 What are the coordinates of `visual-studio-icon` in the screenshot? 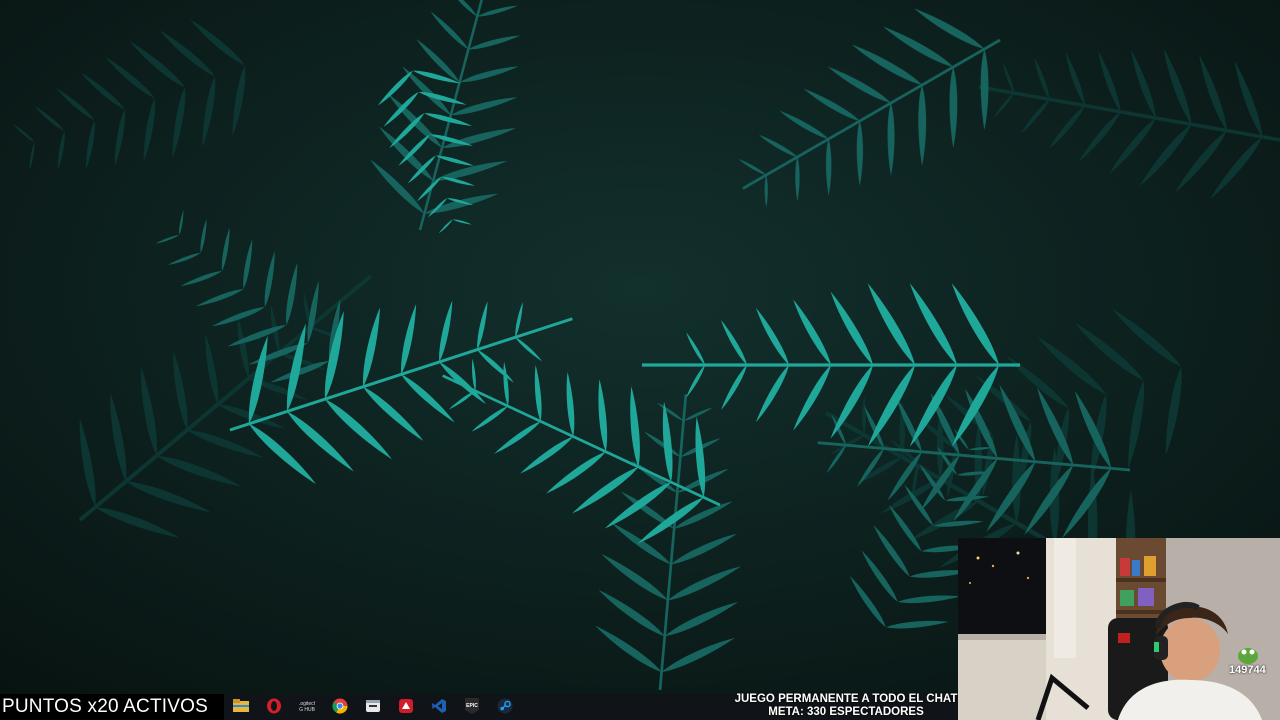 It's located at (439, 706).